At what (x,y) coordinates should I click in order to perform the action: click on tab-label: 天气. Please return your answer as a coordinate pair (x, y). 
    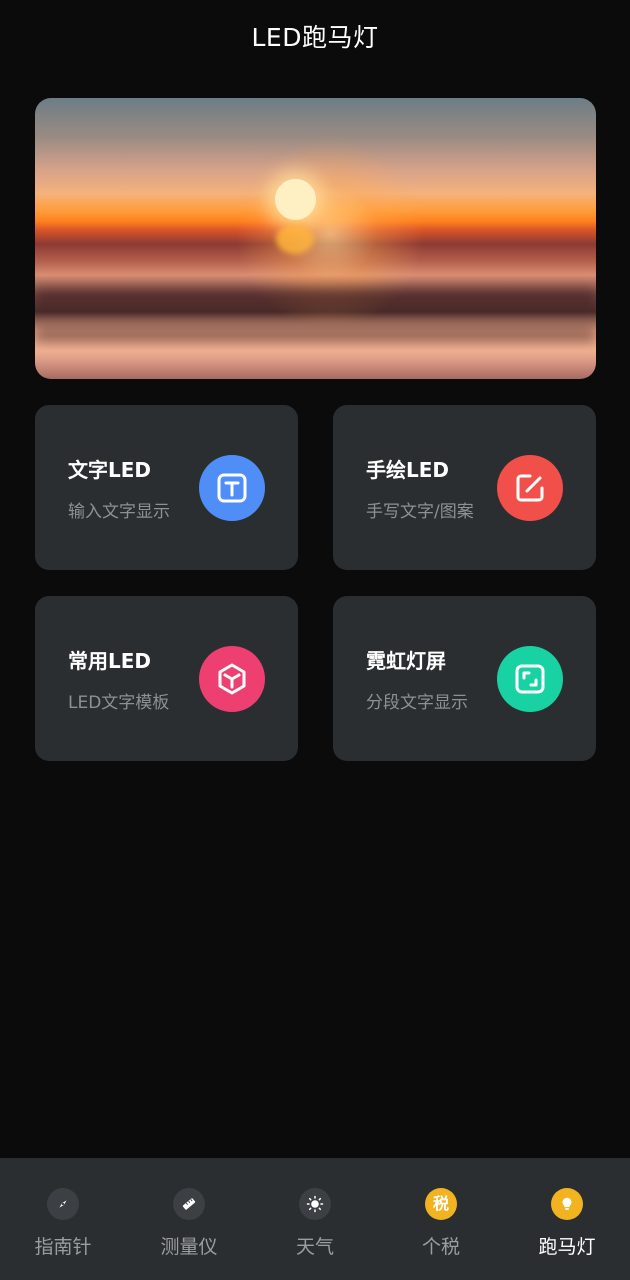
    Looking at the image, I should click on (314, 1247).